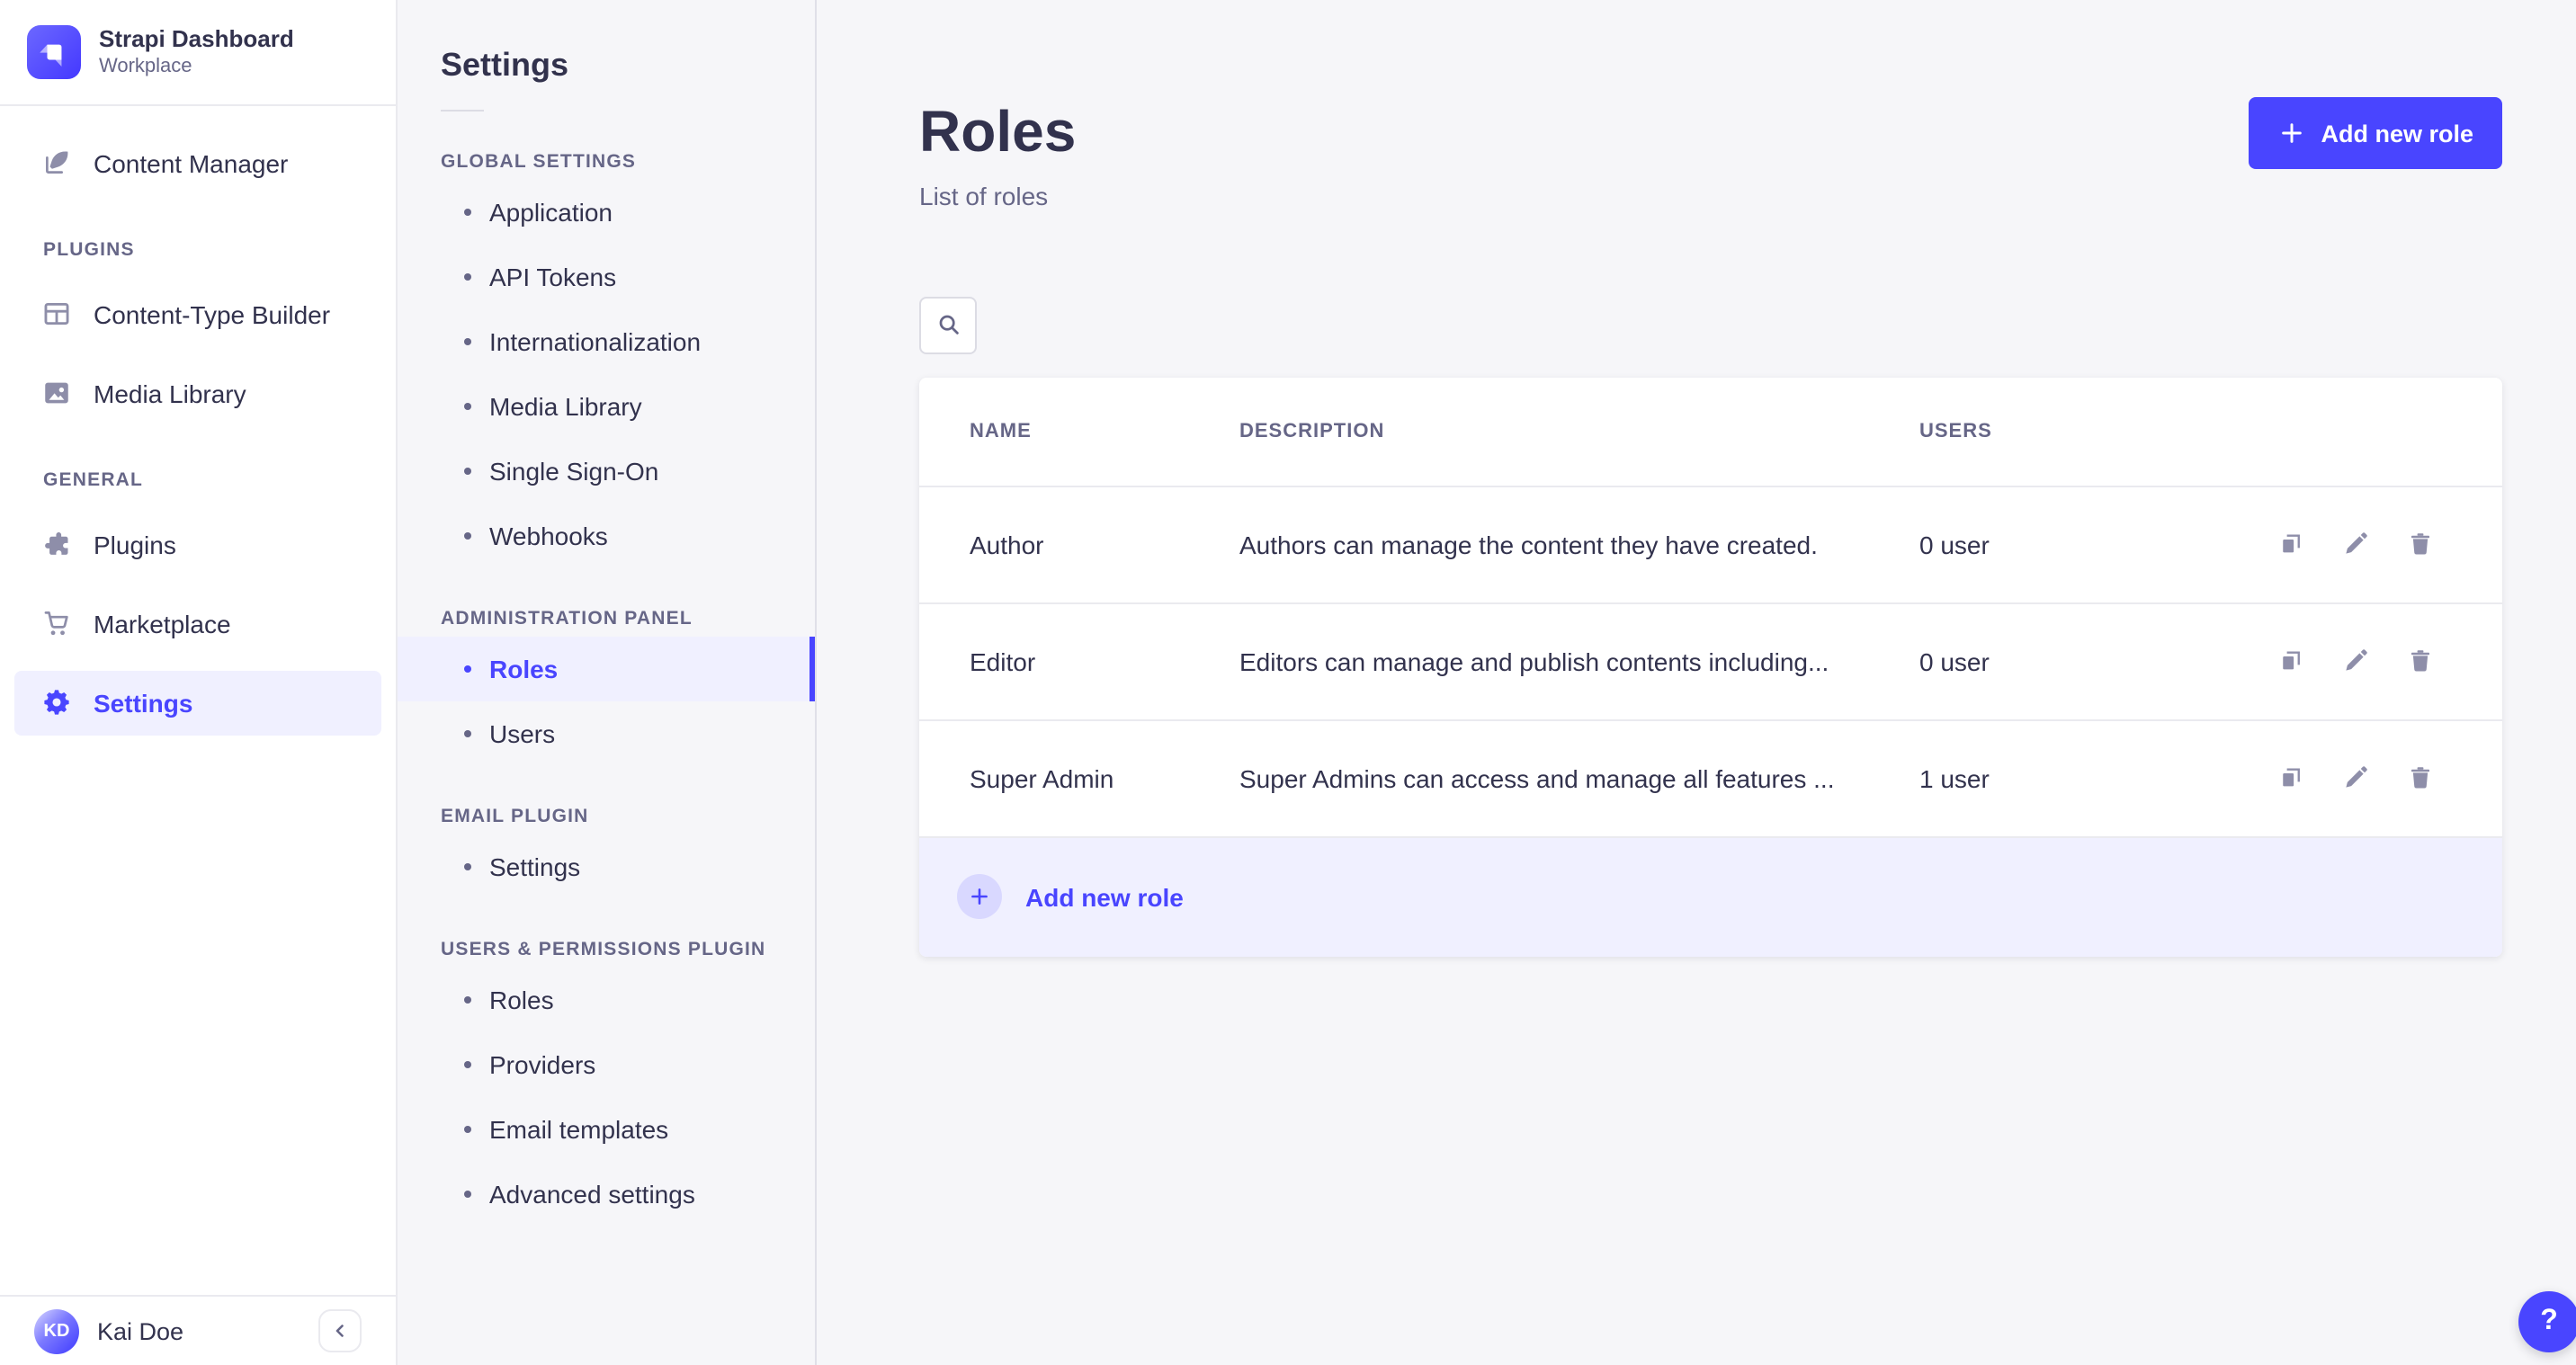 This screenshot has height=1365, width=2576. Describe the element at coordinates (515, 817) in the screenshot. I see `subnav-section-title: EMAIL PLUGIN` at that location.